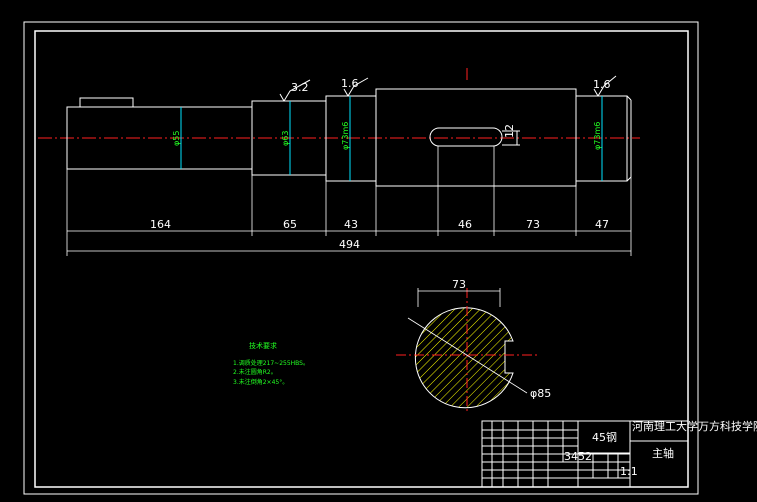 The width and height of the screenshot is (757, 502). I want to click on roughness-value-1: 3.2, so click(300, 87).